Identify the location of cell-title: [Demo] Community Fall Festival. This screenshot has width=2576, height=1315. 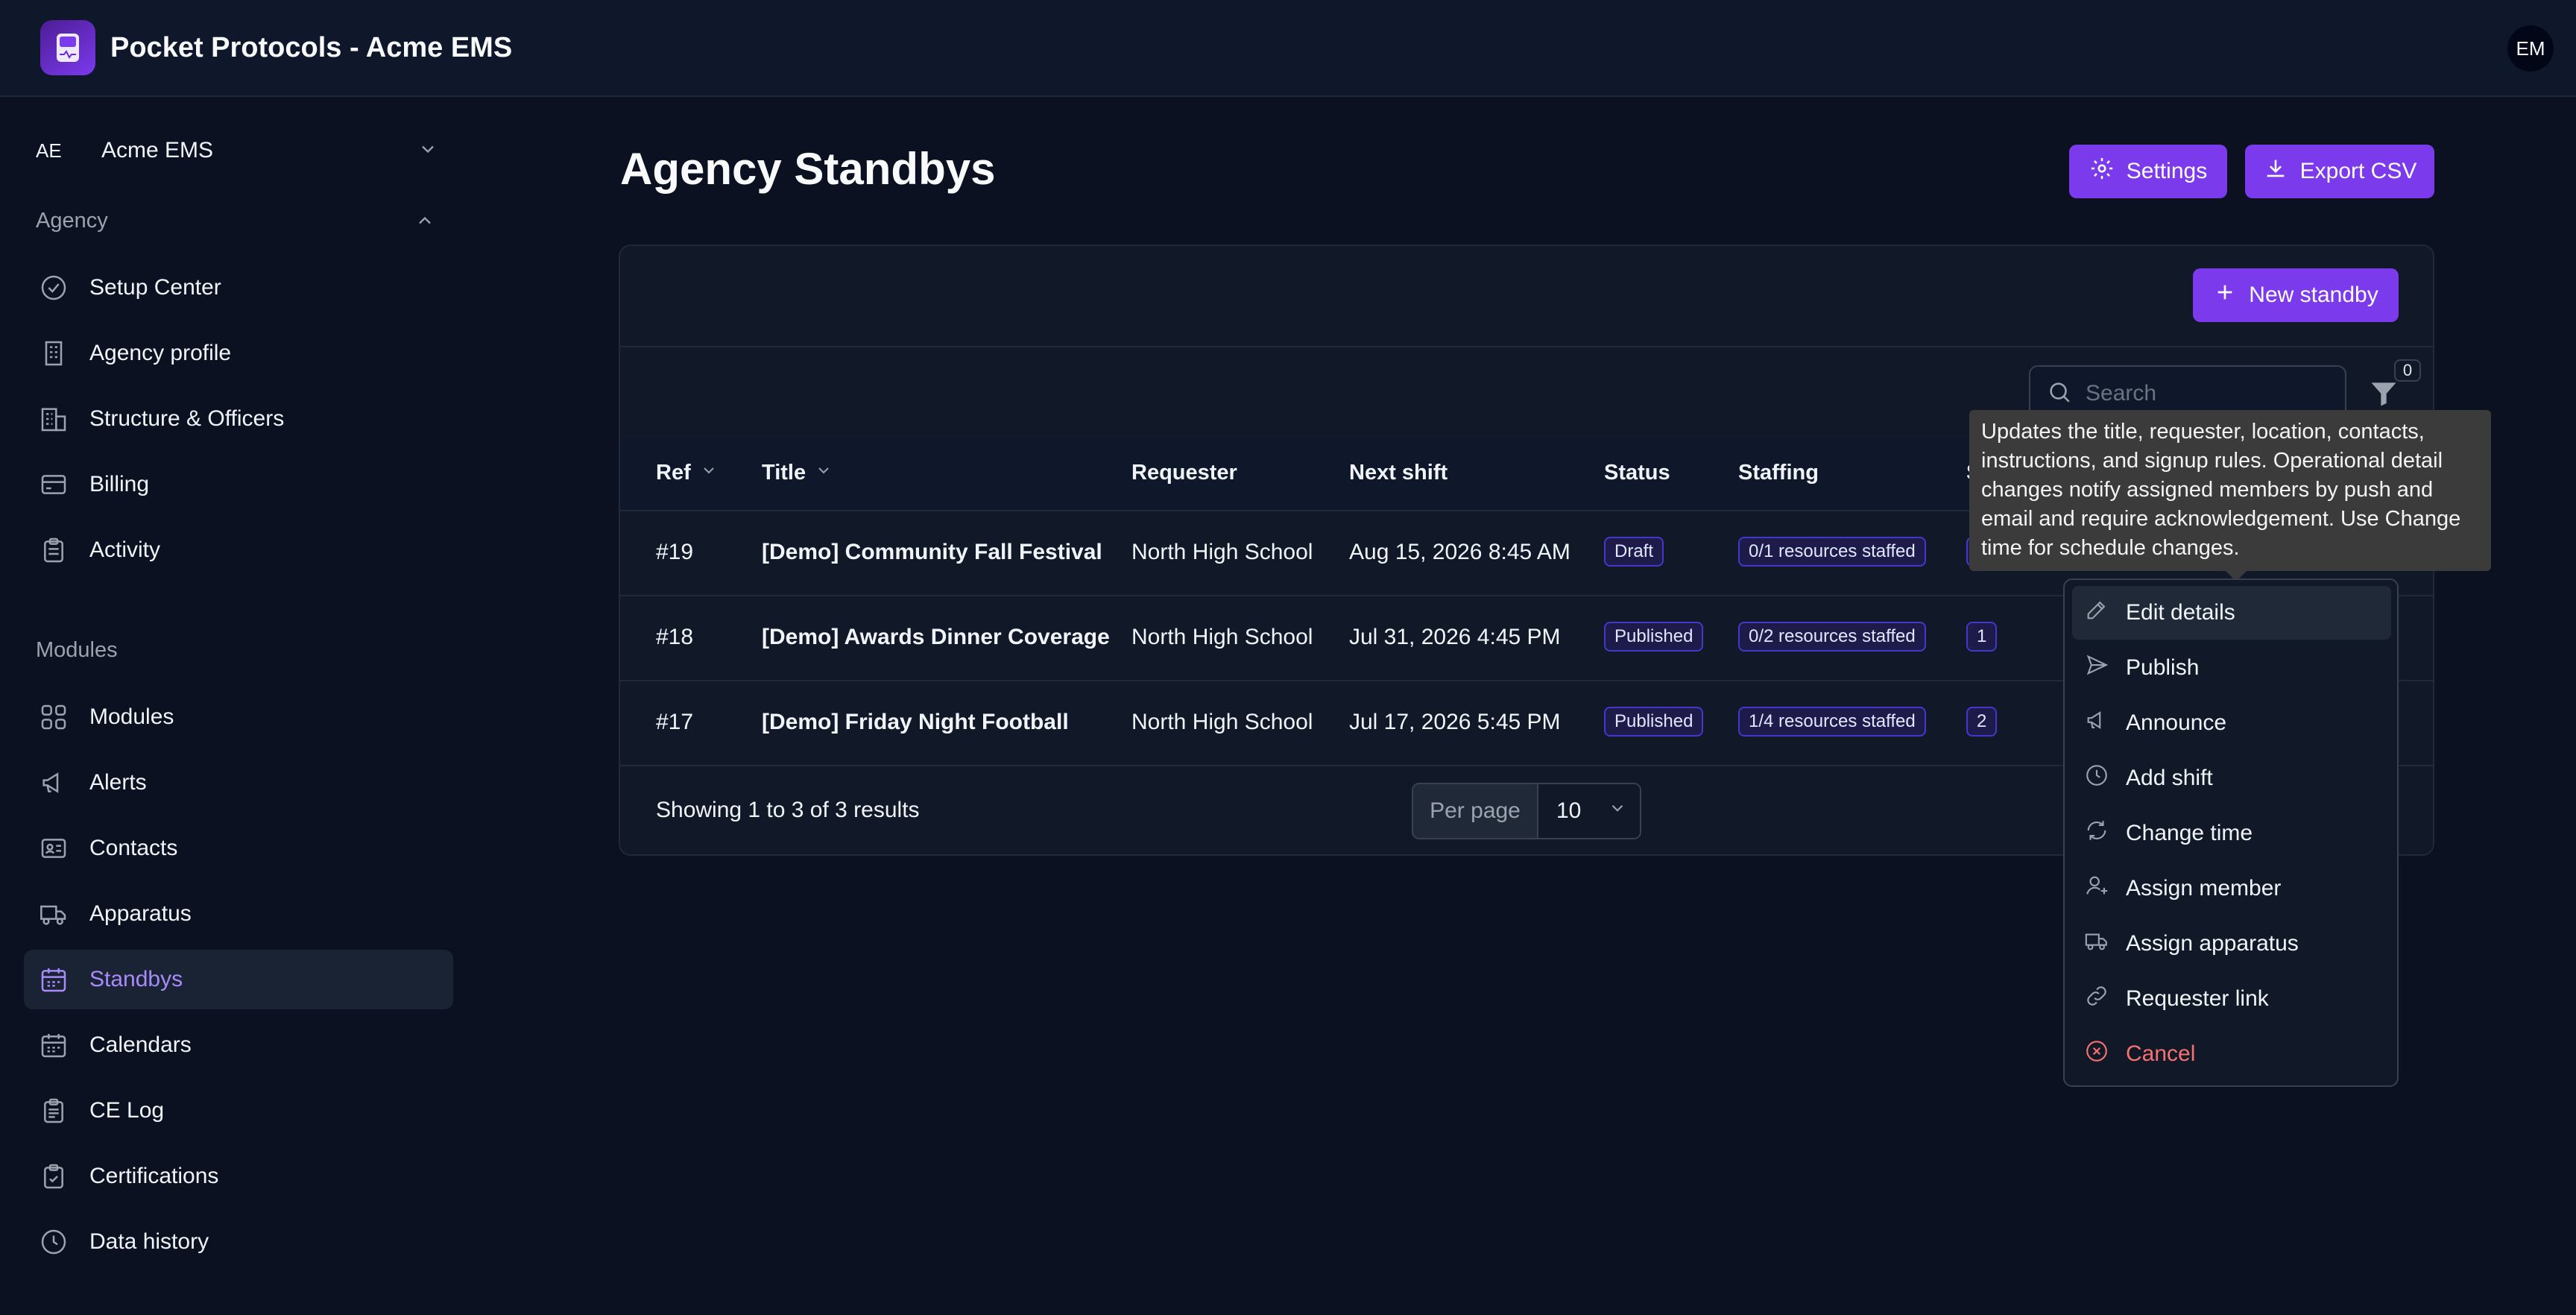
(932, 552).